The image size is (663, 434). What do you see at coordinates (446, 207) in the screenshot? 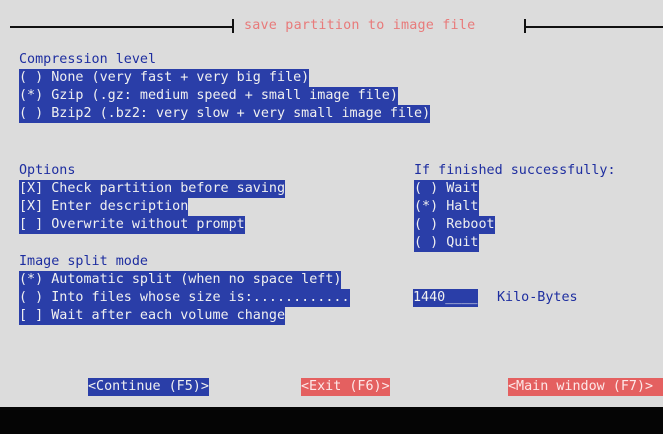
I see `finished-option-halt: (*) Halt` at bounding box center [446, 207].